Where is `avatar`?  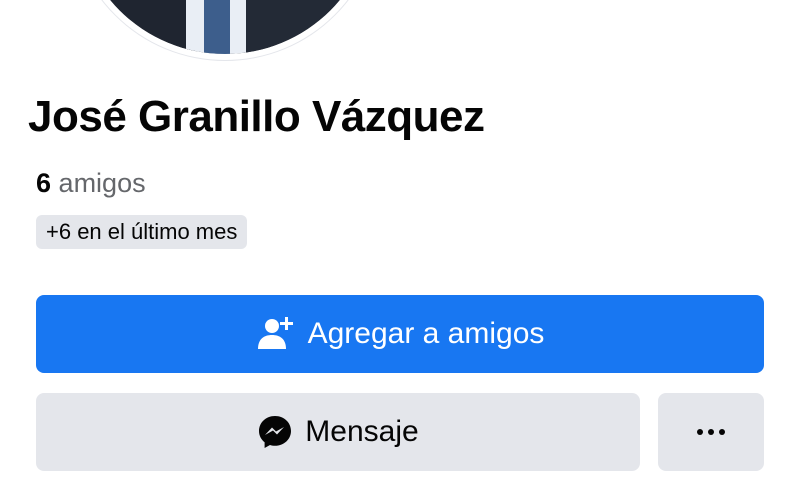
avatar is located at coordinates (225, 27).